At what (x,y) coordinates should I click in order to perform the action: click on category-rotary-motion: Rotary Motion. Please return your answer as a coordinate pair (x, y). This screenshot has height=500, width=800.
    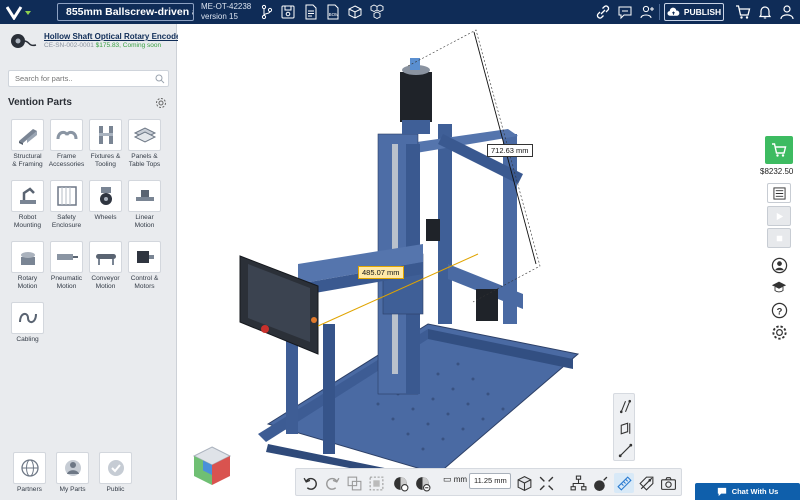
    Looking at the image, I should click on (27, 267).